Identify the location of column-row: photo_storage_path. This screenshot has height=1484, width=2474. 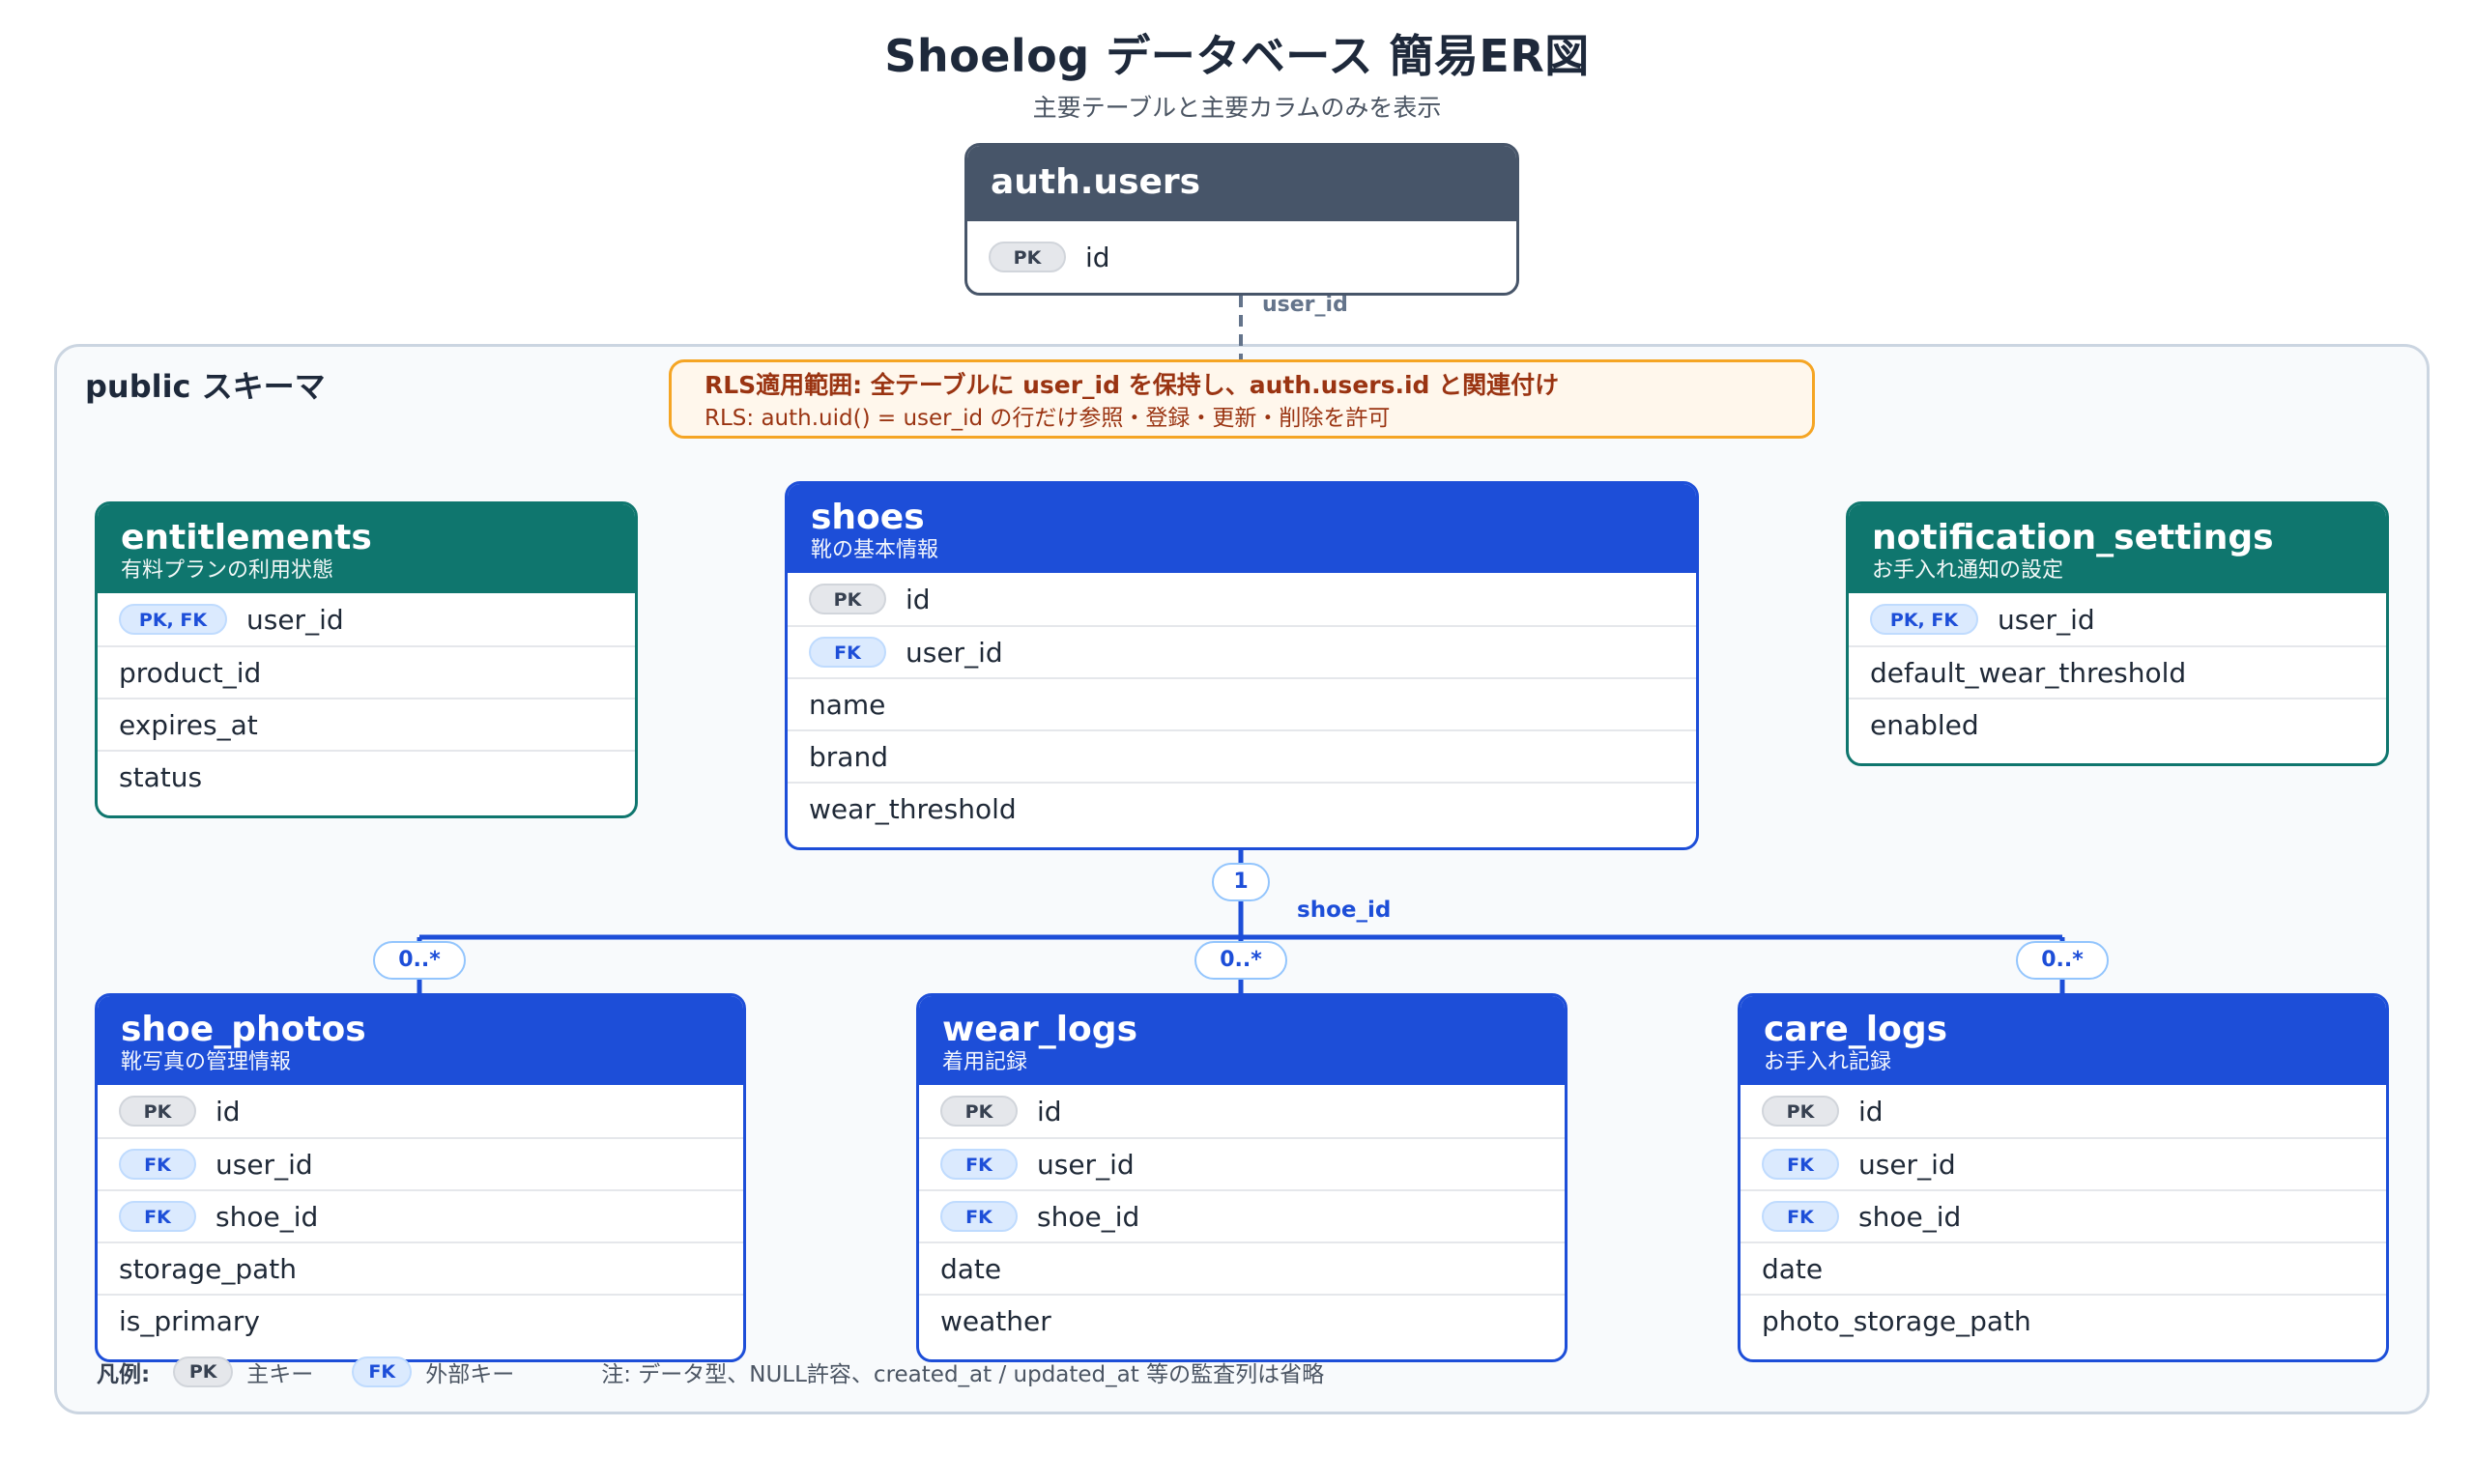
(2063, 1320).